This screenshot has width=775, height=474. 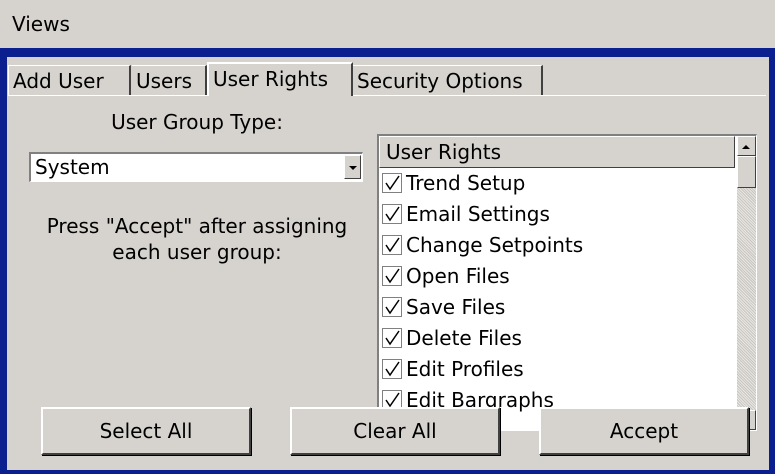 What do you see at coordinates (465, 369) in the screenshot?
I see `list-item-label: Edit Profiles` at bounding box center [465, 369].